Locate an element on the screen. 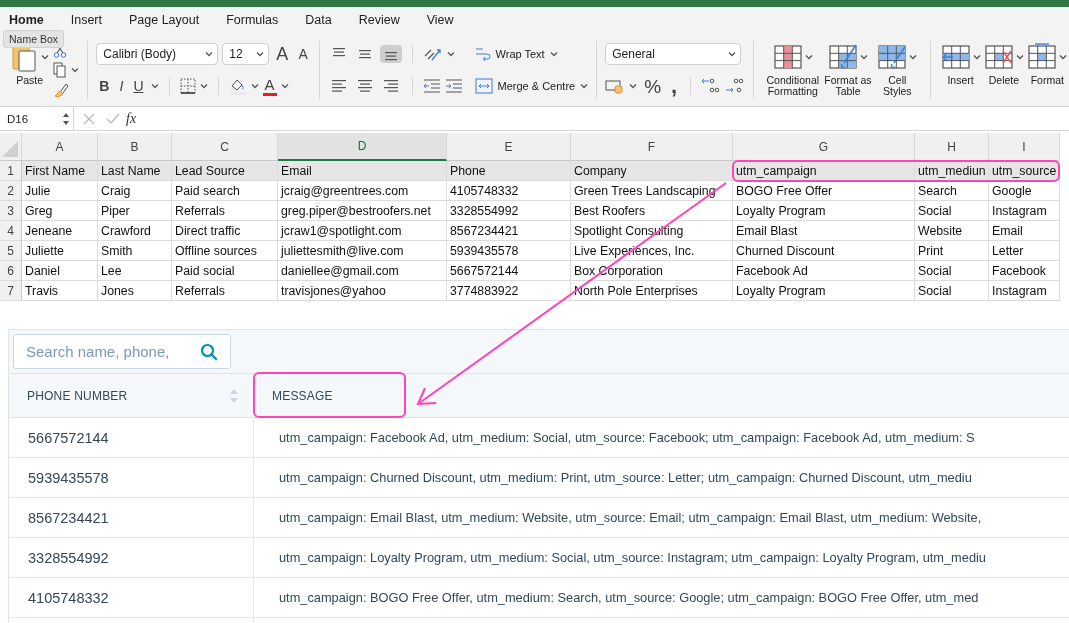 Image resolution: width=1069 pixels, height=623 pixels. sheet-cell: Last Name is located at coordinates (135, 171).